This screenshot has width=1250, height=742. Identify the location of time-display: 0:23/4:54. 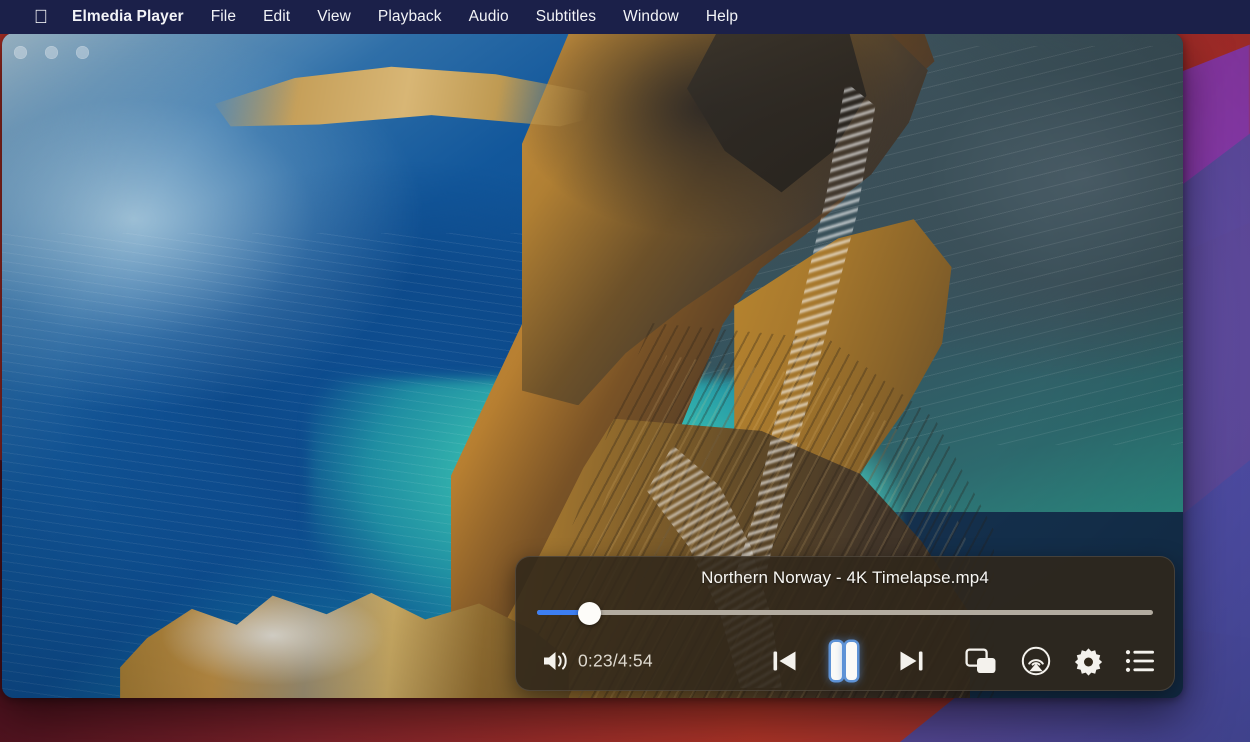
(615, 660).